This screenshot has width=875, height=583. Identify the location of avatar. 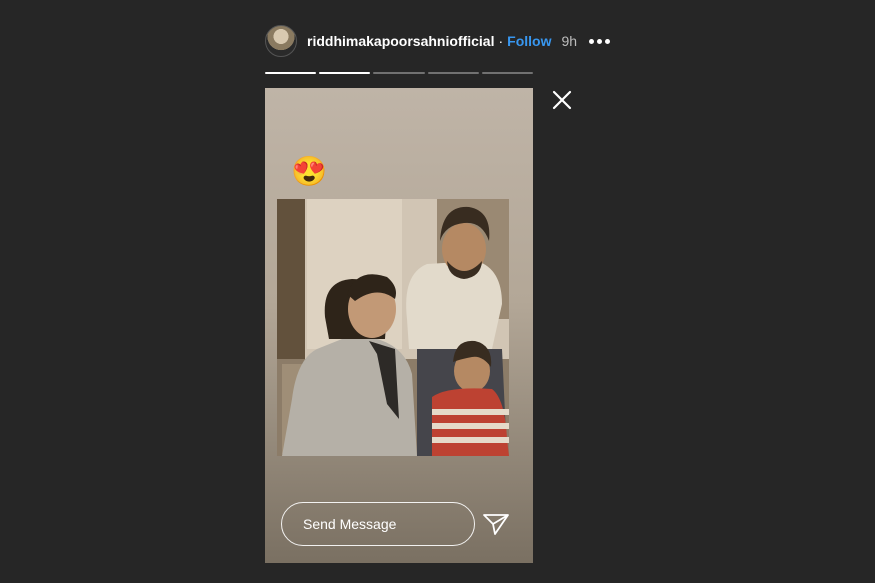
(281, 41).